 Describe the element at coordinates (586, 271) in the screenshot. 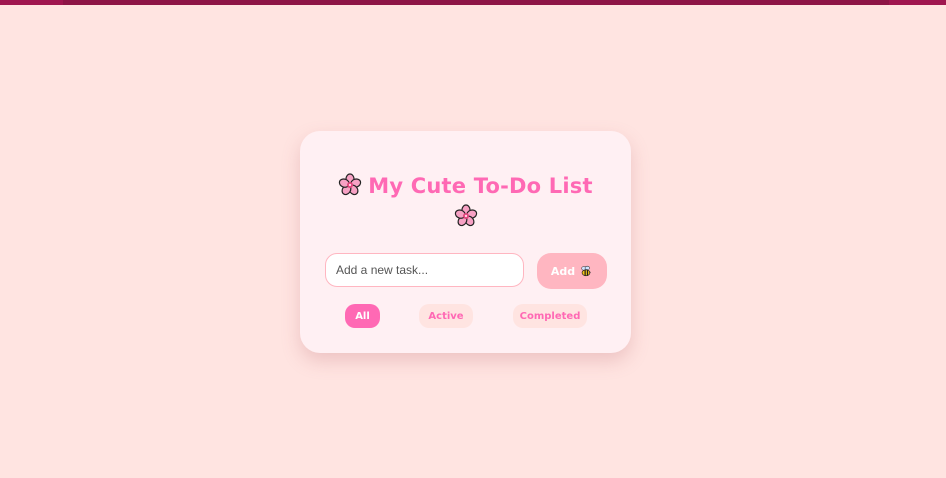

I see `bee-icon` at that location.